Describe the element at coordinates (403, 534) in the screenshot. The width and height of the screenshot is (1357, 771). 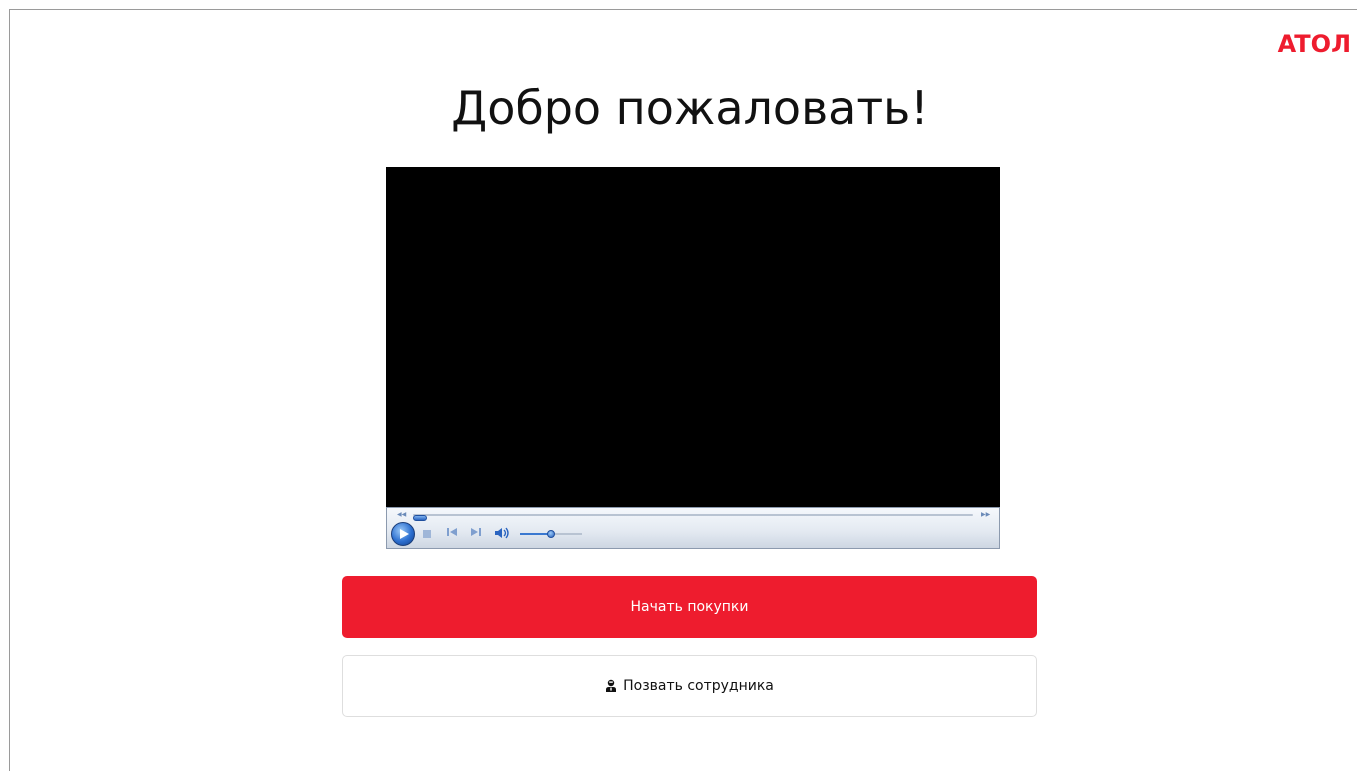
I see `play-icon` at that location.